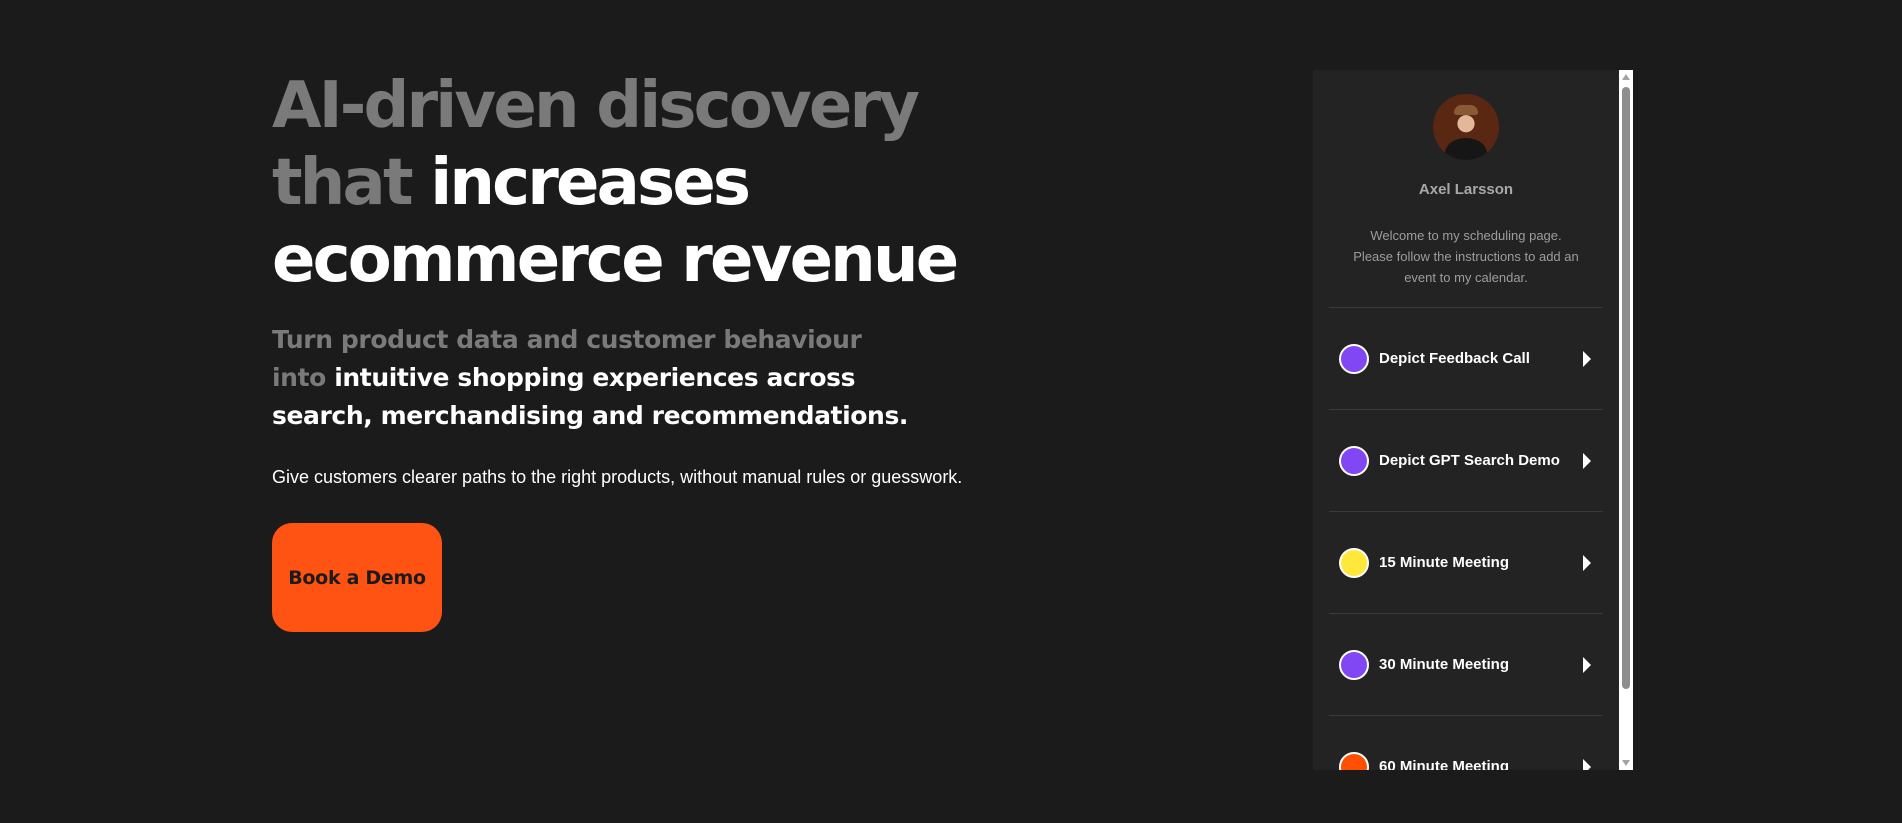 The image size is (1902, 823). I want to click on event-item-15-minute-meeting: 15 Minute Meeting, so click(1466, 563).